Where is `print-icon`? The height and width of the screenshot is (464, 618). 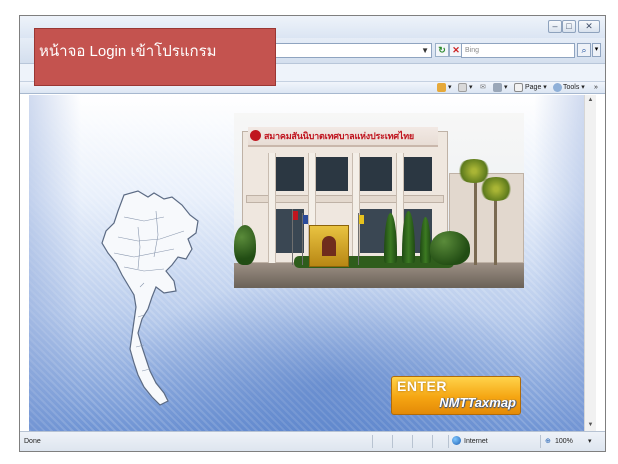 print-icon is located at coordinates (497, 87).